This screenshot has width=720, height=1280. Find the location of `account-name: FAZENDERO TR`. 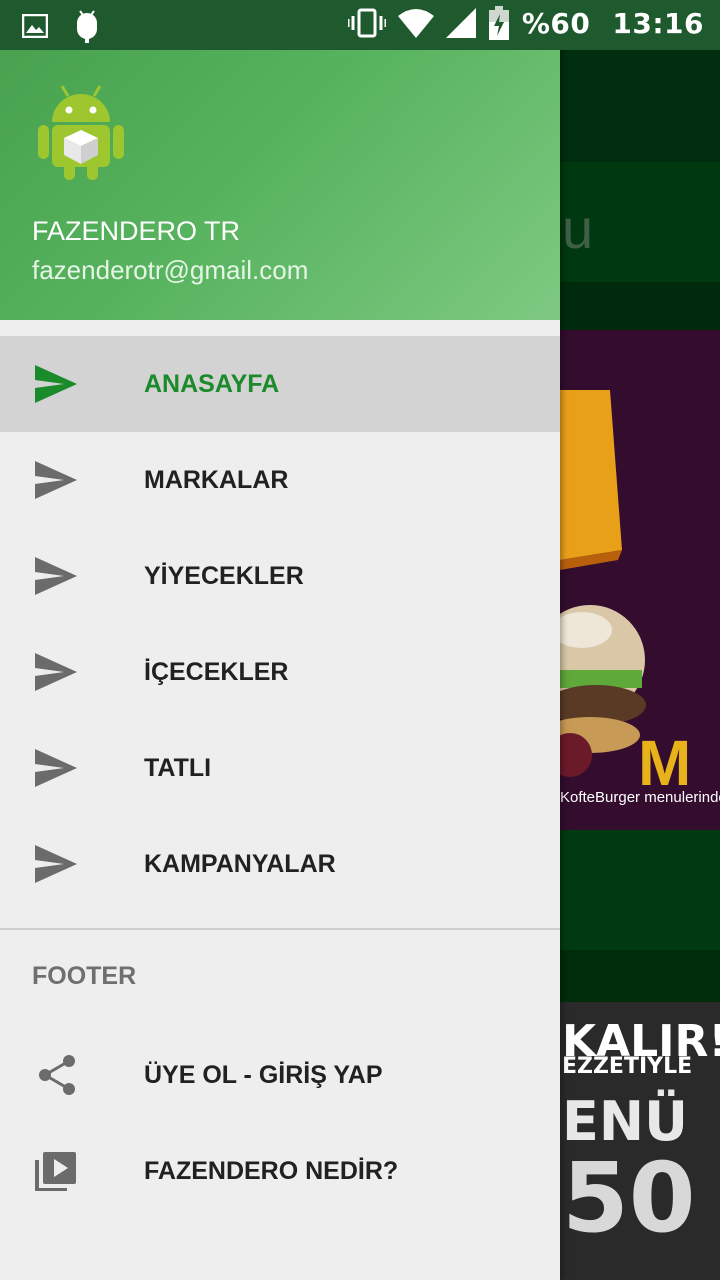

account-name: FAZENDERO TR is located at coordinates (136, 231).